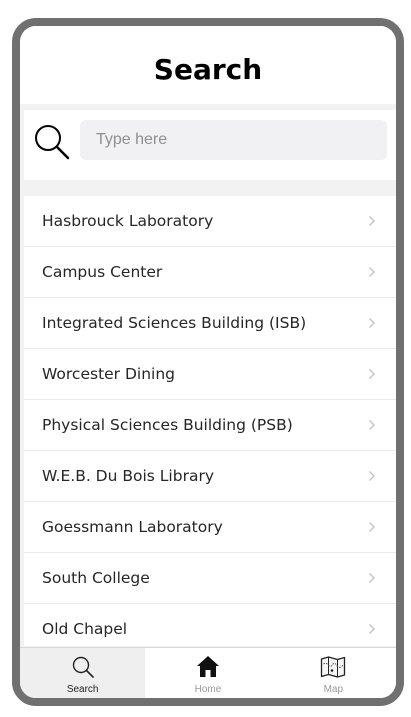  I want to click on tab-search: Search, so click(83, 673).